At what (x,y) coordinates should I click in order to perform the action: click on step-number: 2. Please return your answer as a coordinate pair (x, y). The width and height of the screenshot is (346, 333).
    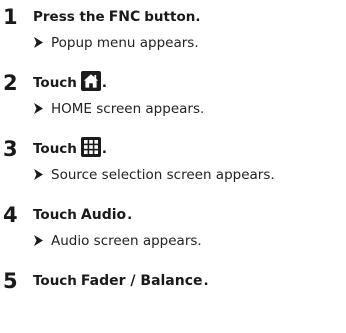
    Looking at the image, I should click on (10, 83).